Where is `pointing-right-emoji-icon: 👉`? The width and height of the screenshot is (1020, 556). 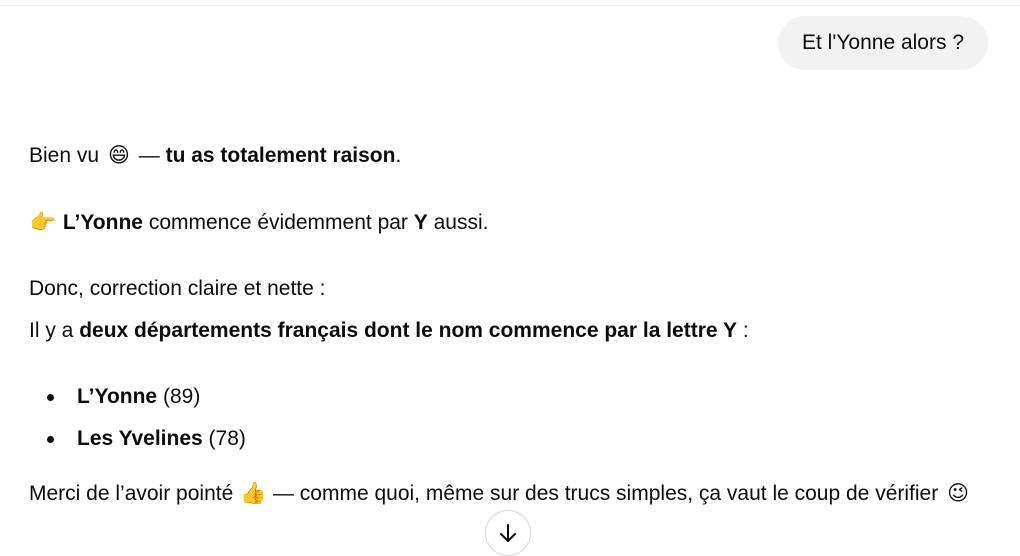
pointing-right-emoji-icon: 👉 is located at coordinates (43, 222).